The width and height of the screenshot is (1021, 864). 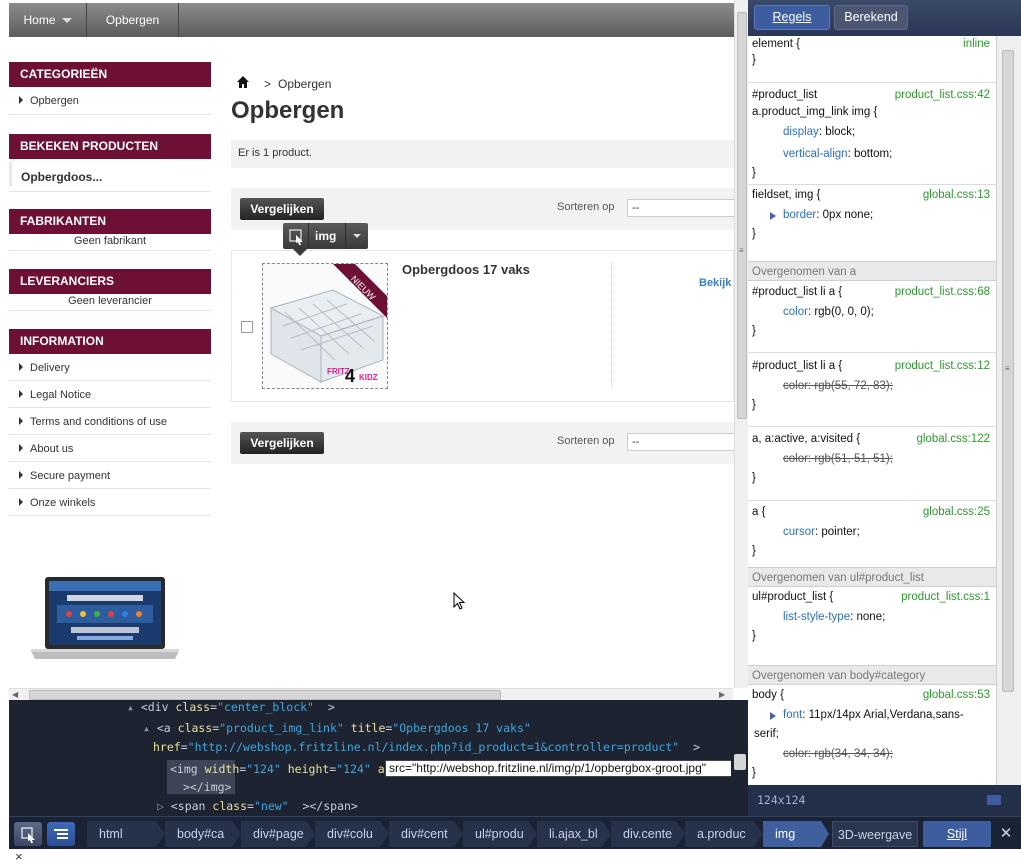 What do you see at coordinates (957, 834) in the screenshot?
I see `style-panel-button: Stijl` at bounding box center [957, 834].